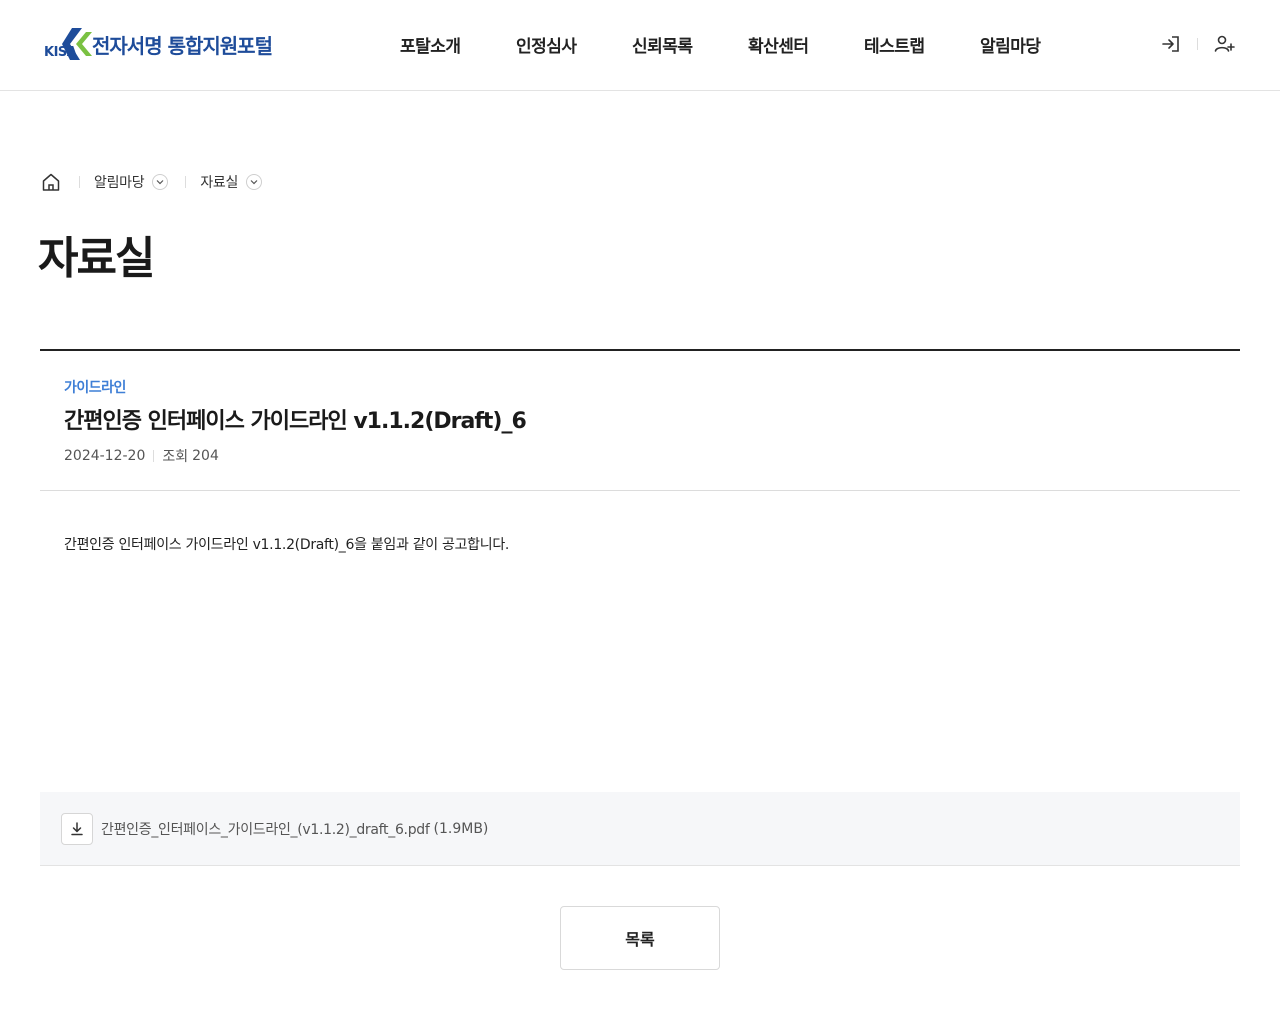 The image size is (1280, 1024). What do you see at coordinates (105, 456) in the screenshot?
I see `post-date: 2024-12-20` at bounding box center [105, 456].